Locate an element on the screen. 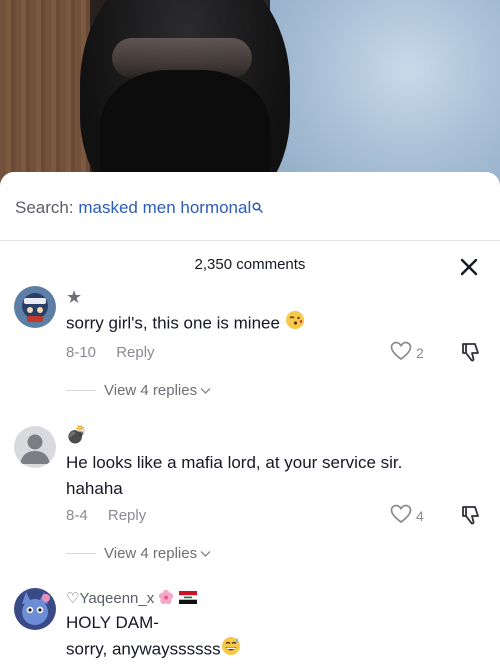  username-text: ♡Yaqeenn_x is located at coordinates (110, 598).